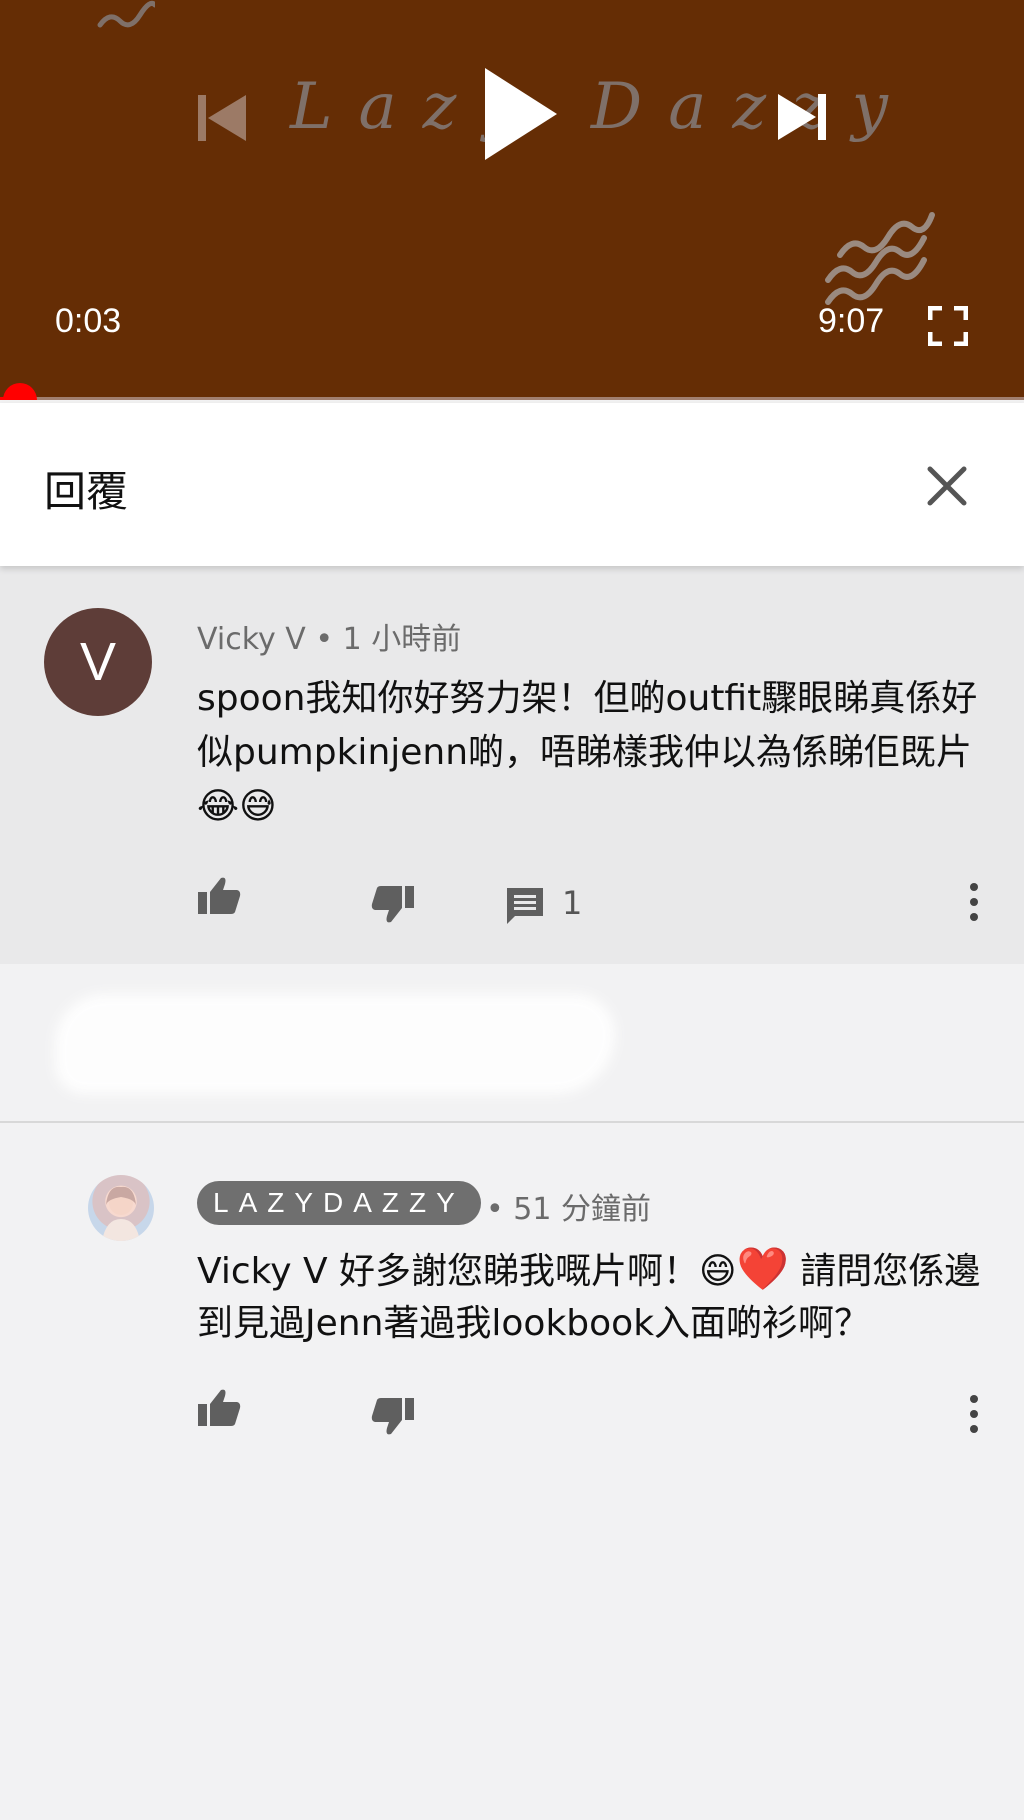  Describe the element at coordinates (88, 321) in the screenshot. I see `current-time: 0:03` at that location.